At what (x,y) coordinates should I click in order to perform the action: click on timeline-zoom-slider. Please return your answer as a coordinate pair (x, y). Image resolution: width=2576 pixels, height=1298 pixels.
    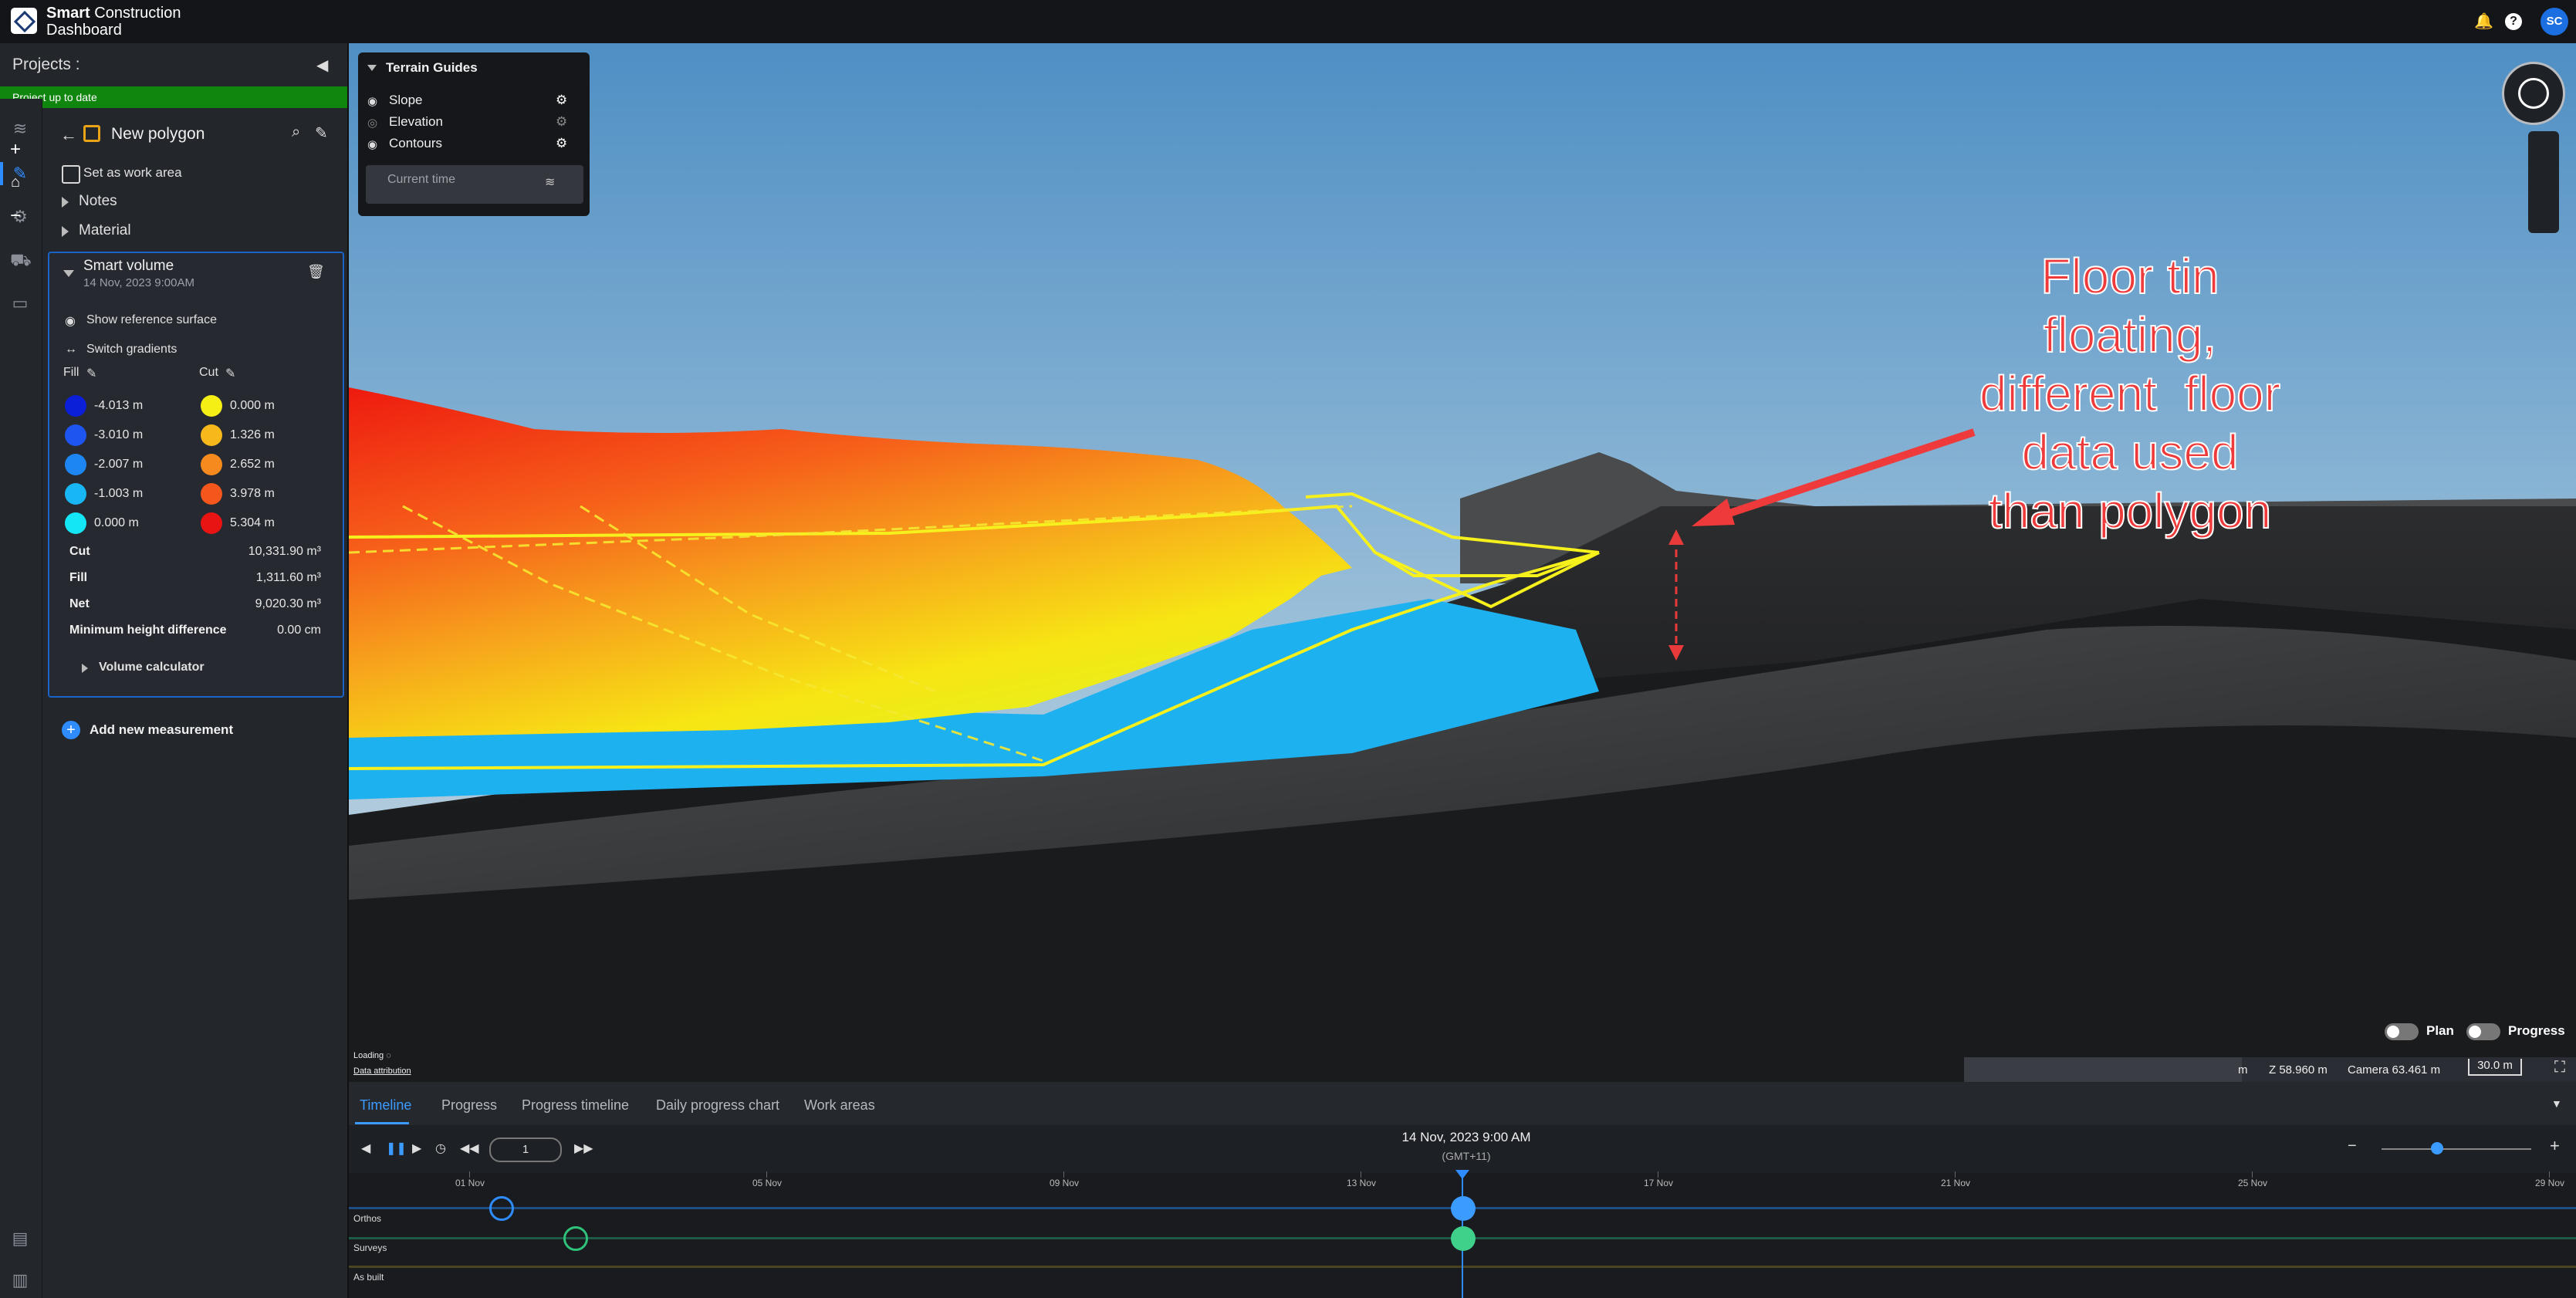
    Looking at the image, I should click on (2456, 1149).